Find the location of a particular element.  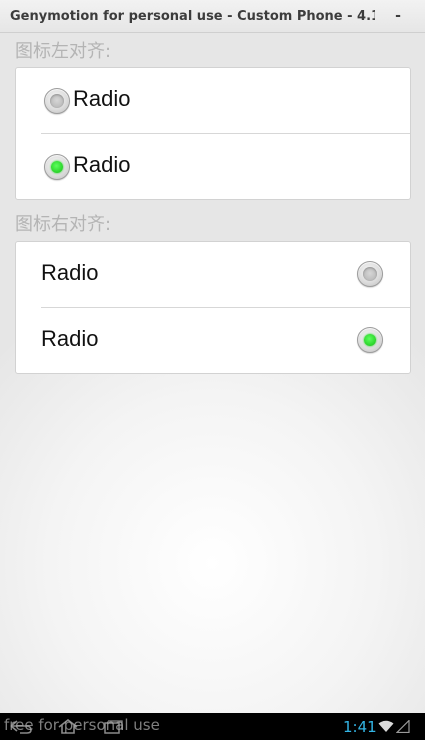

watermark-text: free for personal use is located at coordinates (82, 725).